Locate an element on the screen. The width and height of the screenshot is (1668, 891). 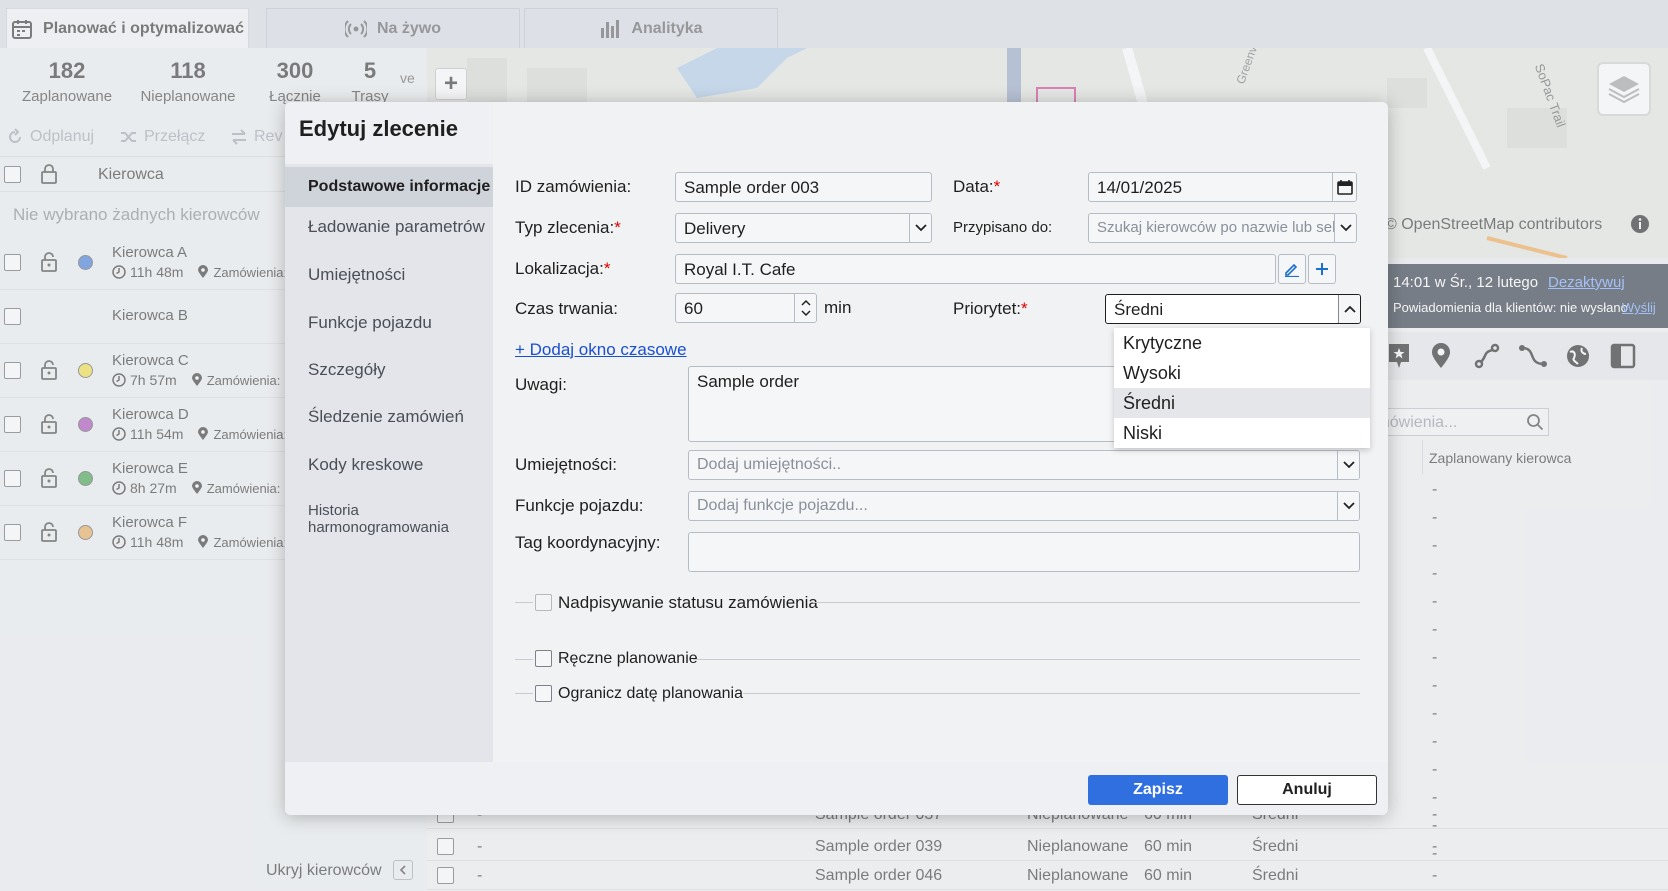
nav-order-tracking: Śledzenie zamówień is located at coordinates (386, 417).